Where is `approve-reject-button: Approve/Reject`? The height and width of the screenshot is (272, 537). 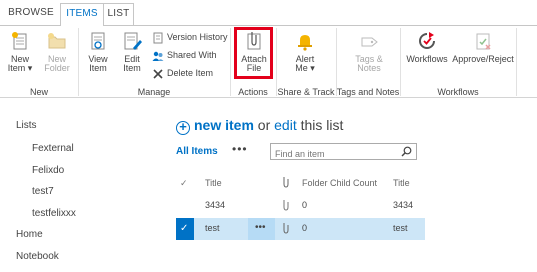 approve-reject-button: Approve/Reject is located at coordinates (483, 47).